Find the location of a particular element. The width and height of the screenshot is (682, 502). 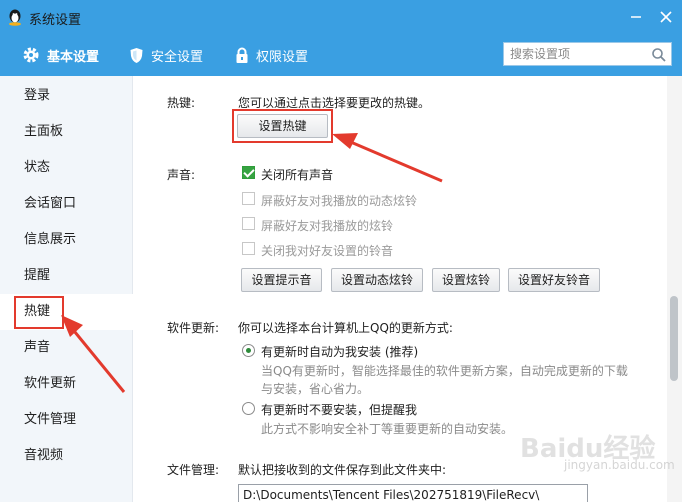

notify-only-desc: 此方式不影响安全补丁等重要更新的自动安装。 is located at coordinates (387, 429).